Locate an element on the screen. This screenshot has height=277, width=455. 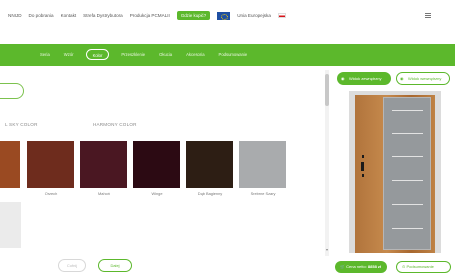
scroll-down-arrow-icon: ▾ is located at coordinates (327, 249).